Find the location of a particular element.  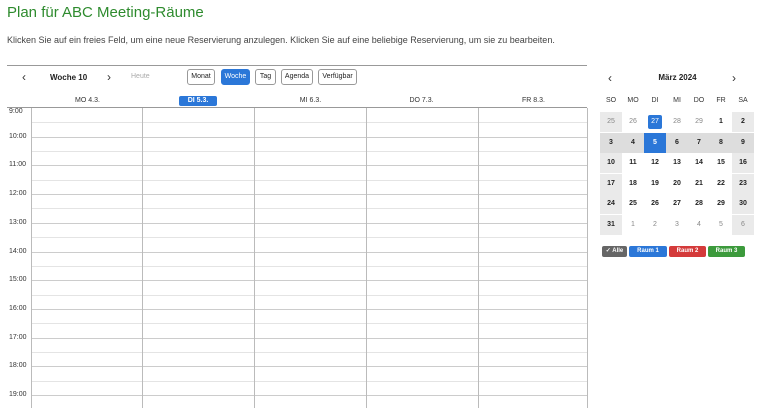

view-day-button: Tag is located at coordinates (265, 77).